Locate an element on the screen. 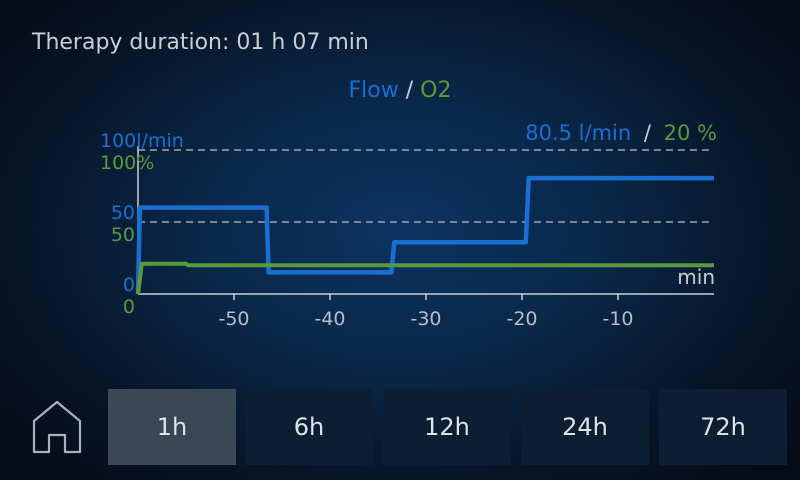 This screenshot has height=480, width=800. x-tick-label: -10 is located at coordinates (617, 319).